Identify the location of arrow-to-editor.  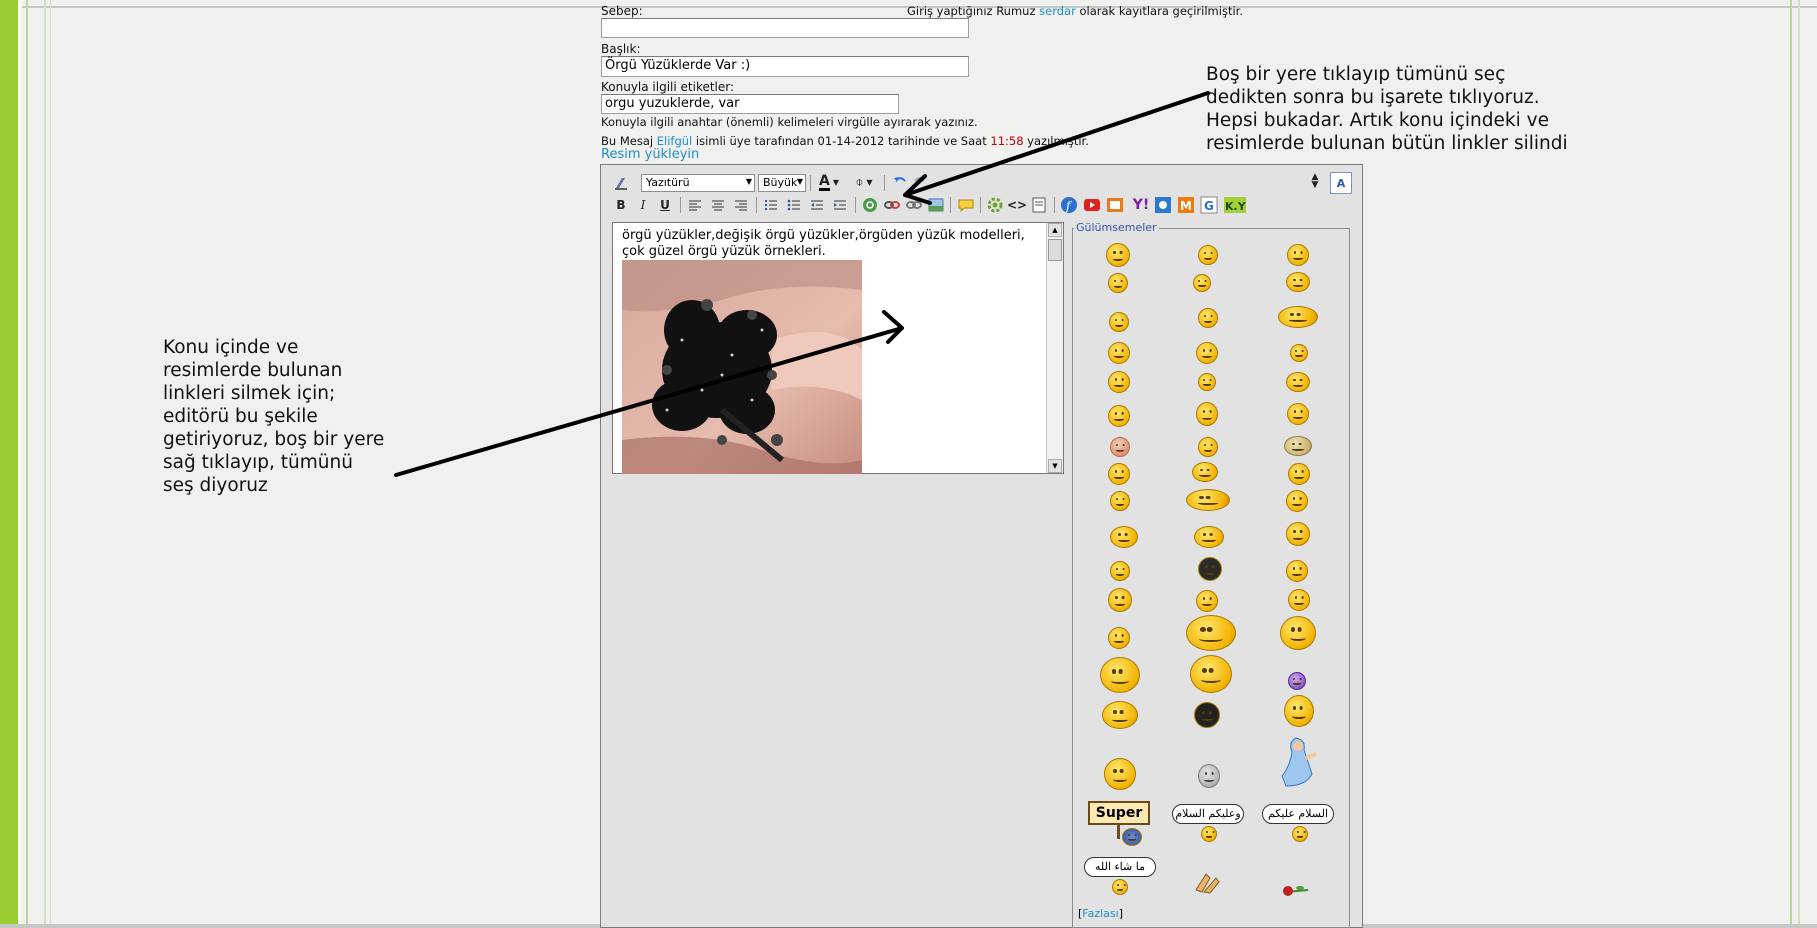
(649, 401).